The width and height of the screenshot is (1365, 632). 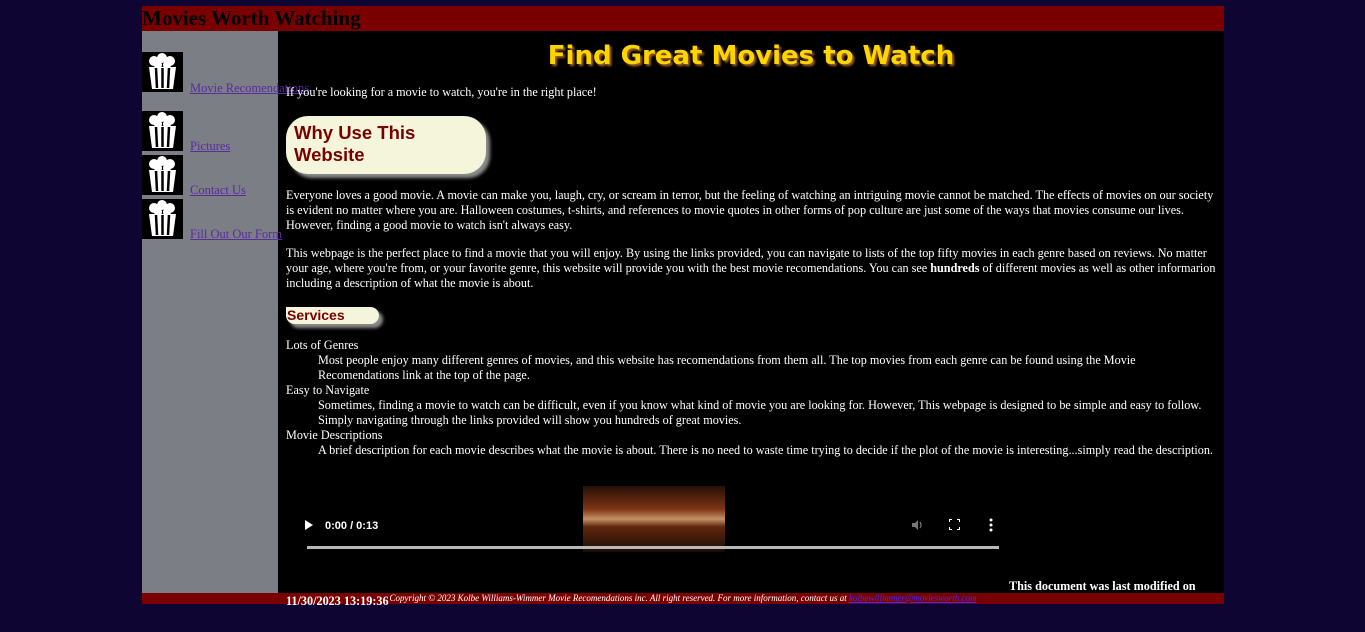 I want to click on nav-item-contact-us: Contact Us, so click(x=210, y=177).